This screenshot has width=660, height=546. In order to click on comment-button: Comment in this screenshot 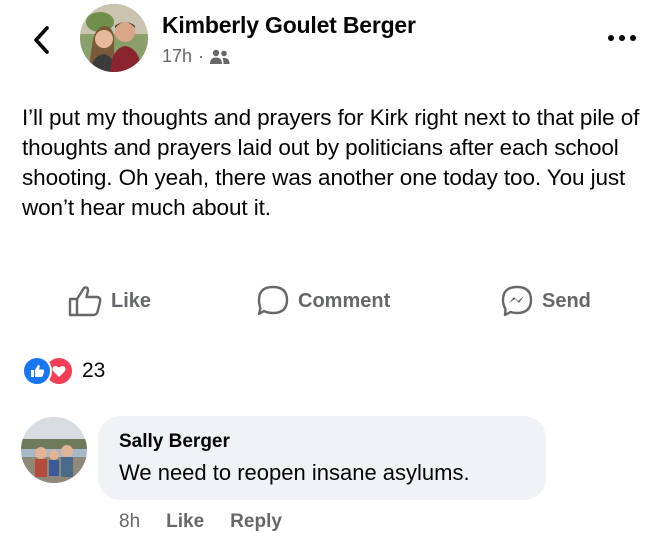, I will do `click(323, 301)`.